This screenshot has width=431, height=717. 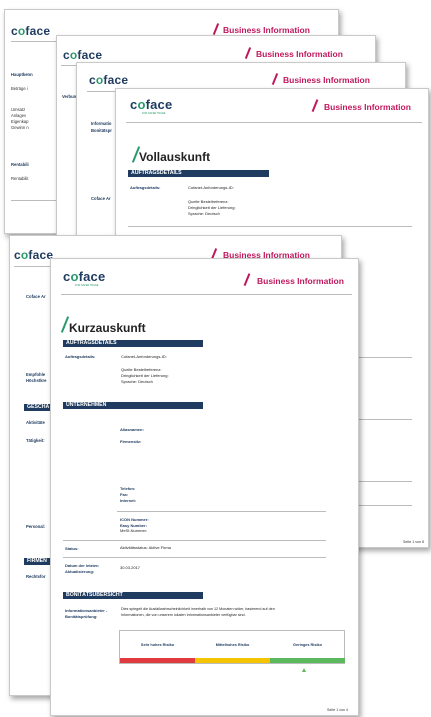 What do you see at coordinates (18, 109) in the screenshot?
I see `umsatz-label: Umsatz` at bounding box center [18, 109].